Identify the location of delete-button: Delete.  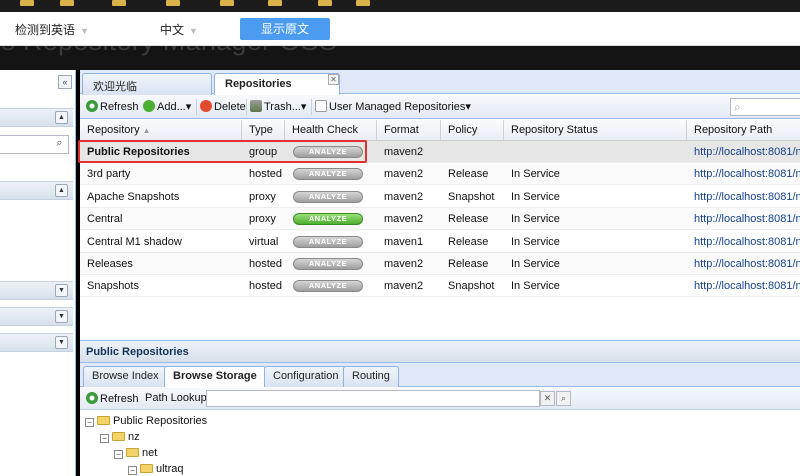
(223, 106).